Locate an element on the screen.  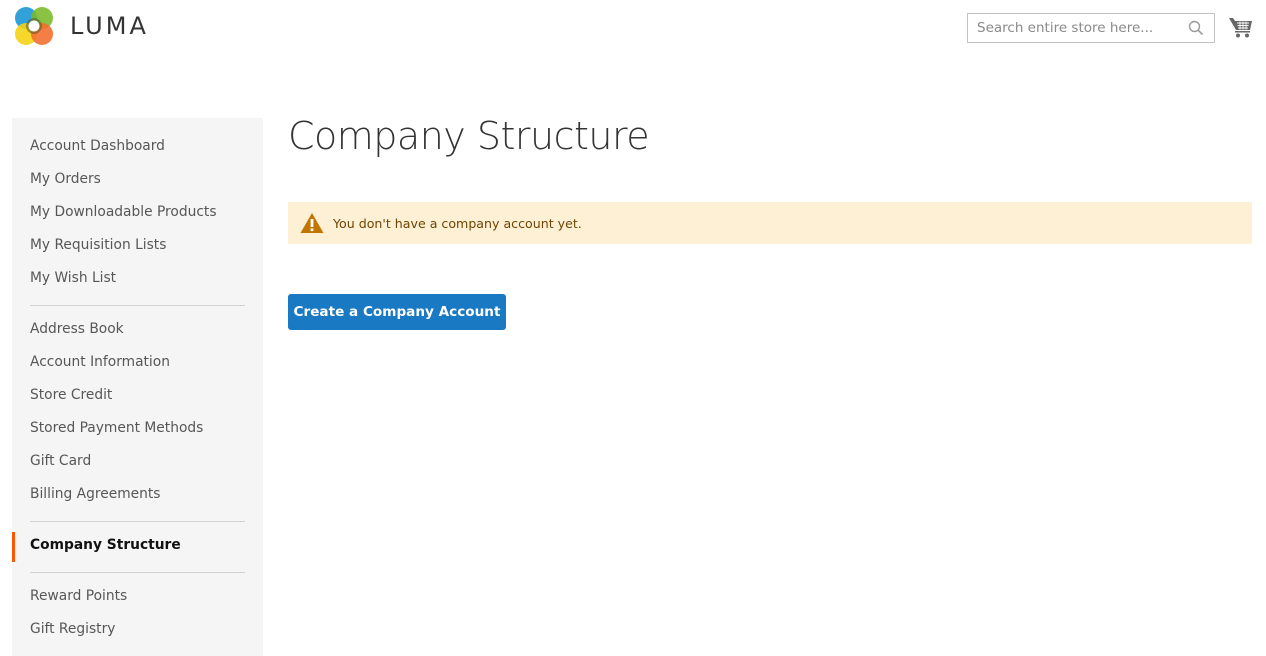
search-input is located at coordinates (1077, 28).